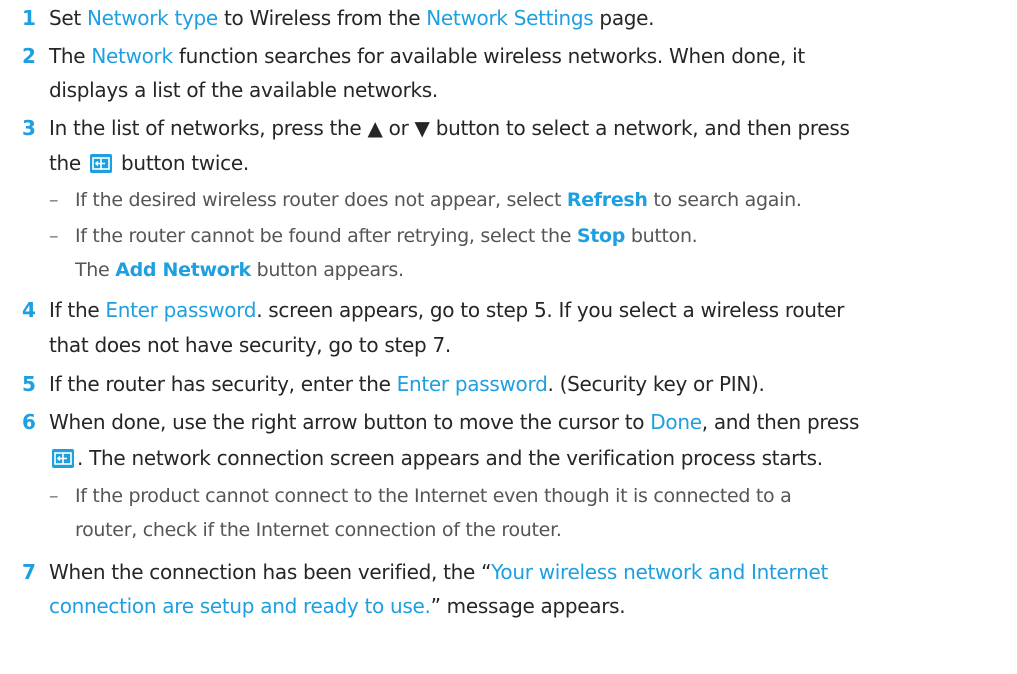 The width and height of the screenshot is (1017, 674). I want to click on step-text: the button twice., so click(149, 163).